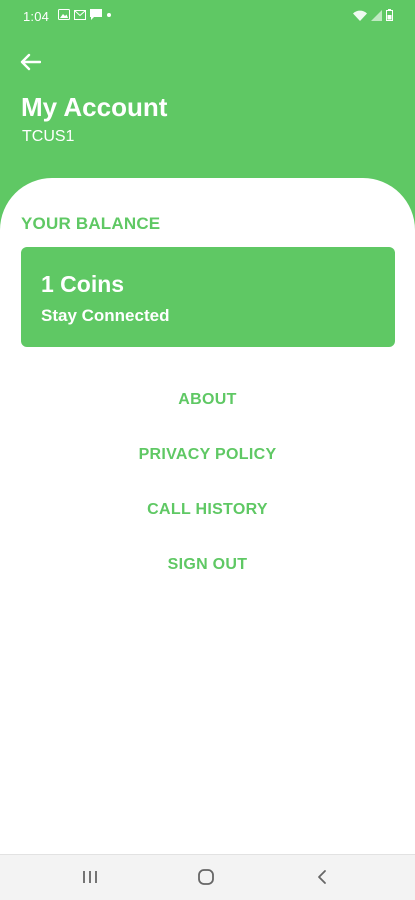 The width and height of the screenshot is (415, 900). I want to click on balance-note: Stay Connected, so click(105, 315).